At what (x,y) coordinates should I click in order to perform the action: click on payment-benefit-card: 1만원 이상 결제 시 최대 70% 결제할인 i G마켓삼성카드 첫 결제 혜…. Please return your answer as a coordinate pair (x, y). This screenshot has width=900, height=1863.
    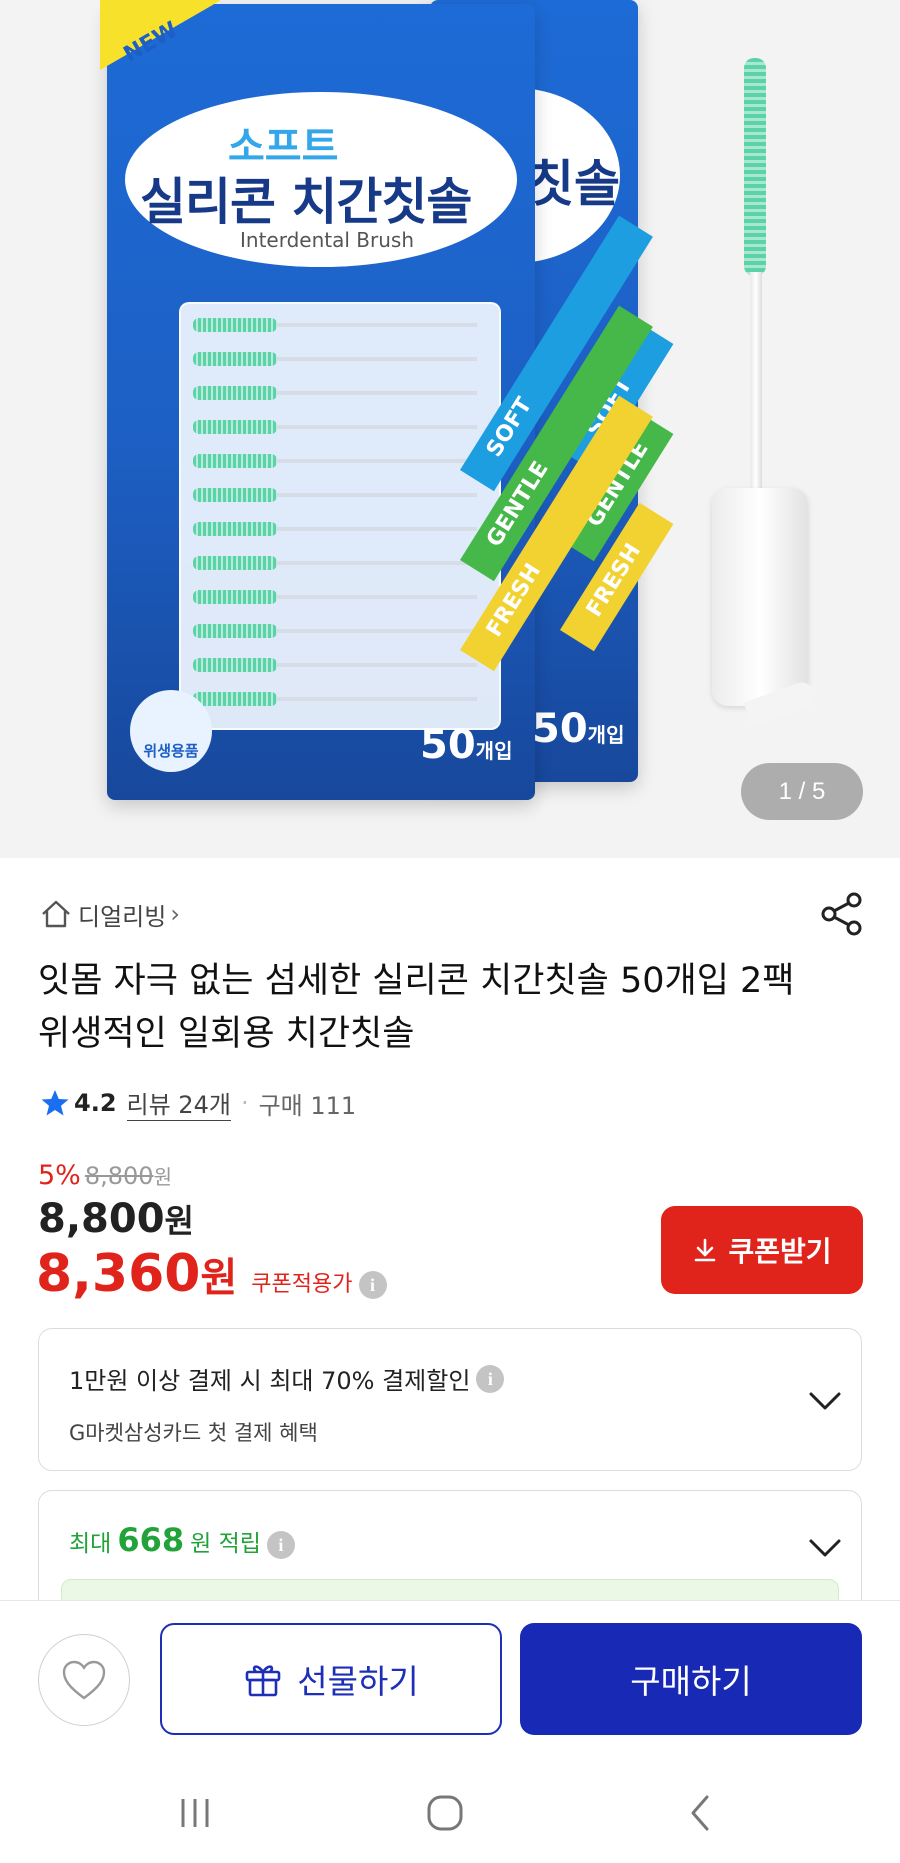
    Looking at the image, I should click on (450, 1399).